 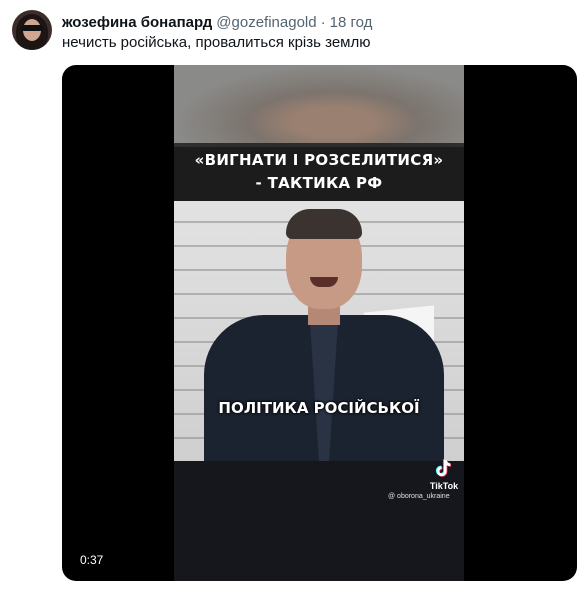 What do you see at coordinates (419, 496) in the screenshot?
I see `tiktok-username: @ oborona_ukraine` at bounding box center [419, 496].